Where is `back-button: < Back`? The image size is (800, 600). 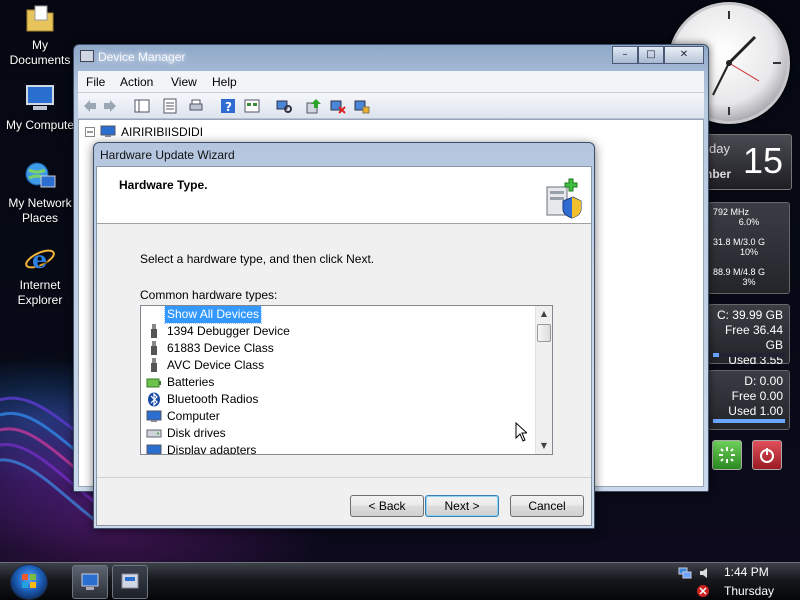 back-button: < Back is located at coordinates (387, 506).